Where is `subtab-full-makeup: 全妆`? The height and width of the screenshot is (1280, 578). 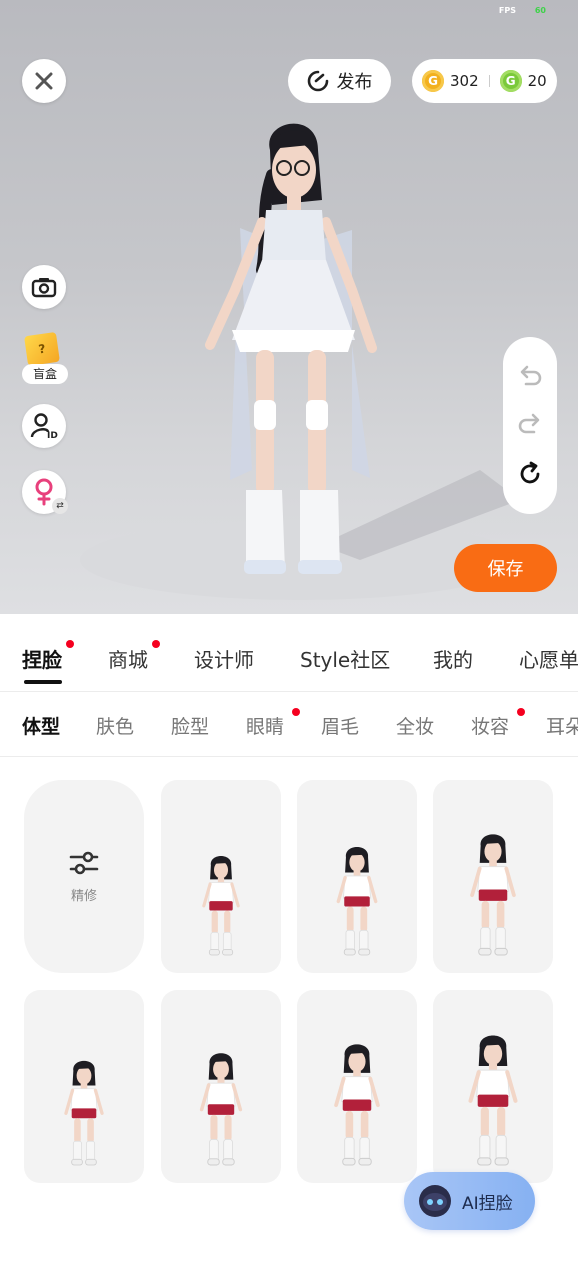 subtab-full-makeup: 全妆 is located at coordinates (415, 725).